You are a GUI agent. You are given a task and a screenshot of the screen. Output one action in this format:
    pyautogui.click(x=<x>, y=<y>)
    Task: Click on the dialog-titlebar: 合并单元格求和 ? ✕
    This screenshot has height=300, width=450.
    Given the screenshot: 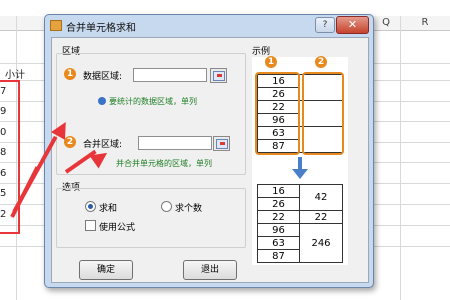 What is the action you would take?
    pyautogui.click(x=209, y=25)
    